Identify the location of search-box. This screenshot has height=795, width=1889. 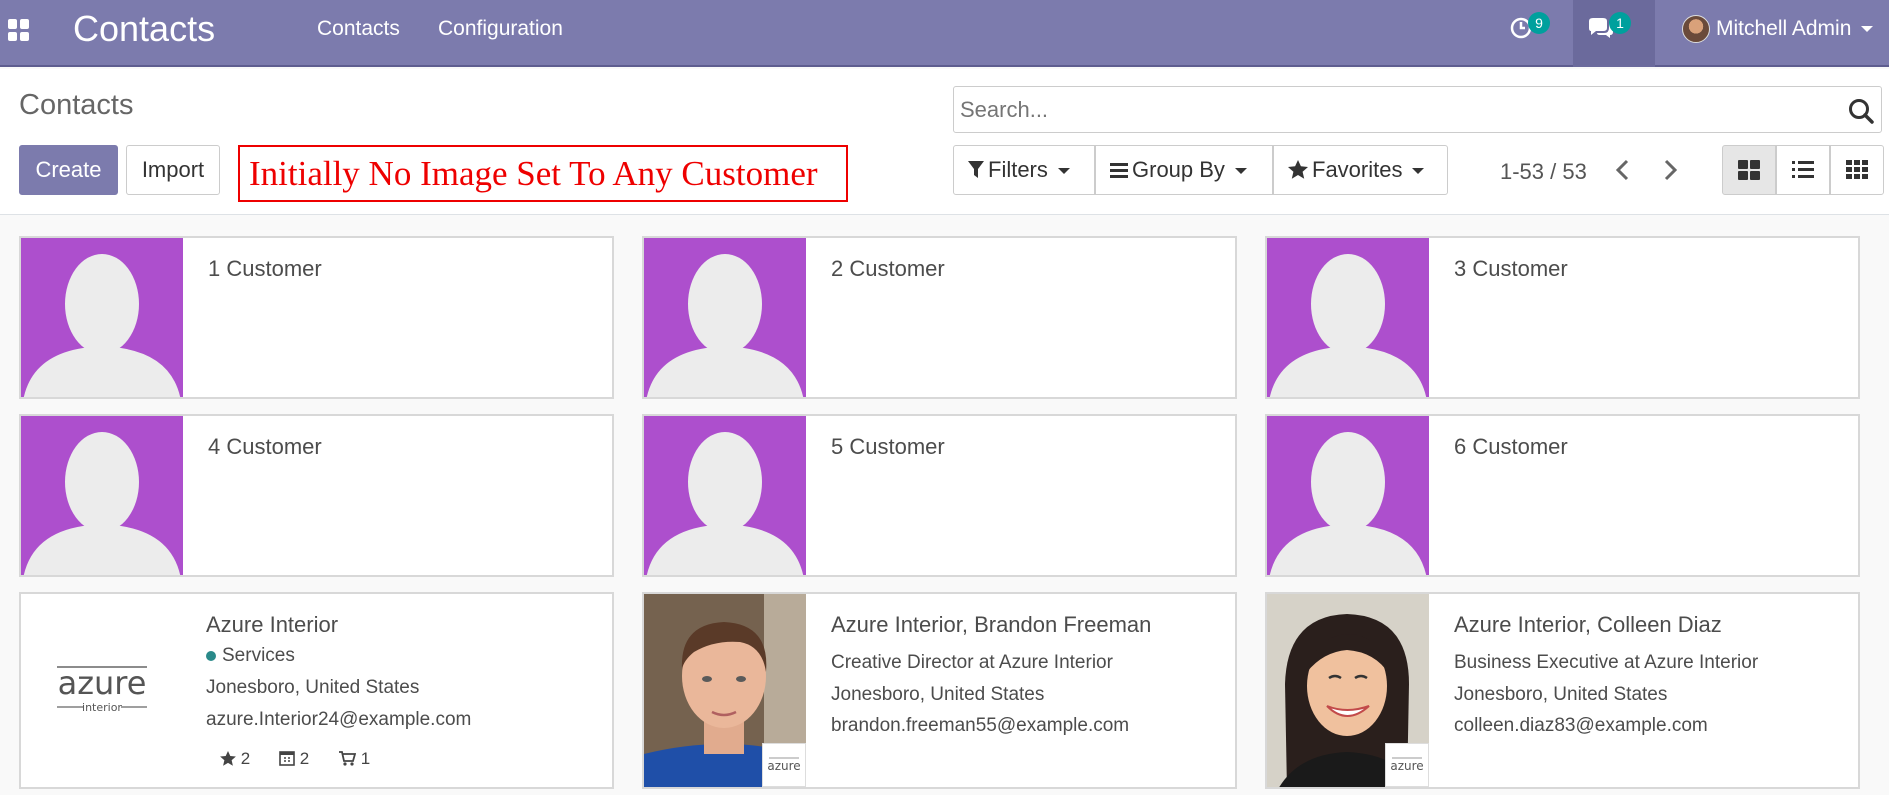
(1417, 109).